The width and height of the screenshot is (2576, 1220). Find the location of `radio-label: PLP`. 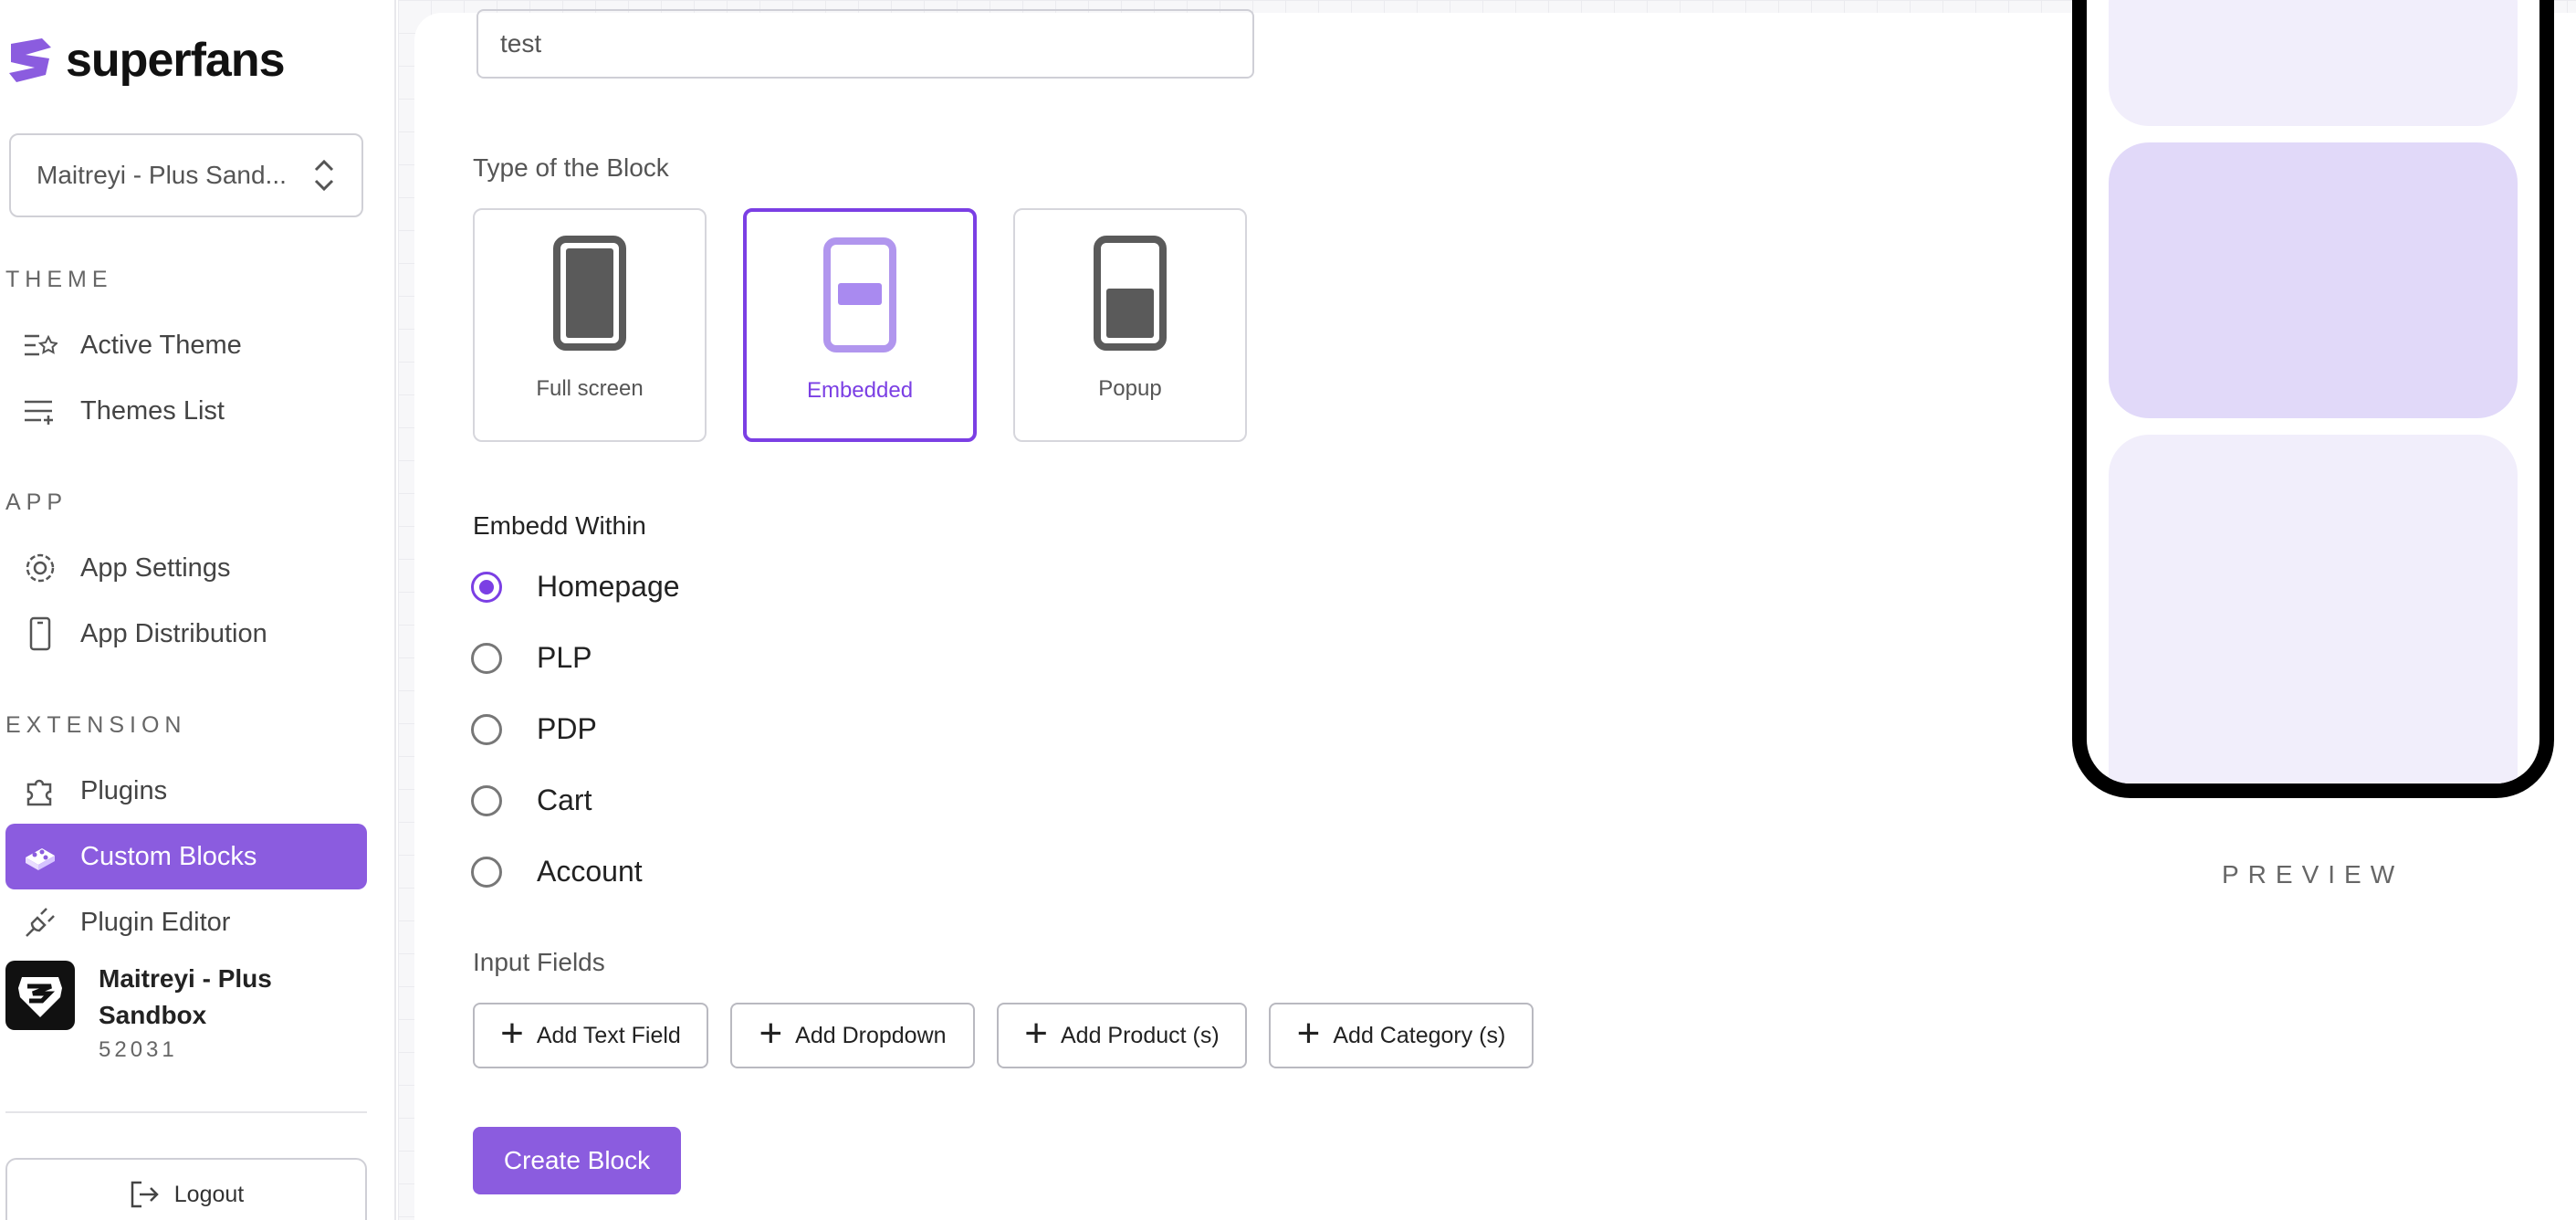

radio-label: PLP is located at coordinates (564, 657).